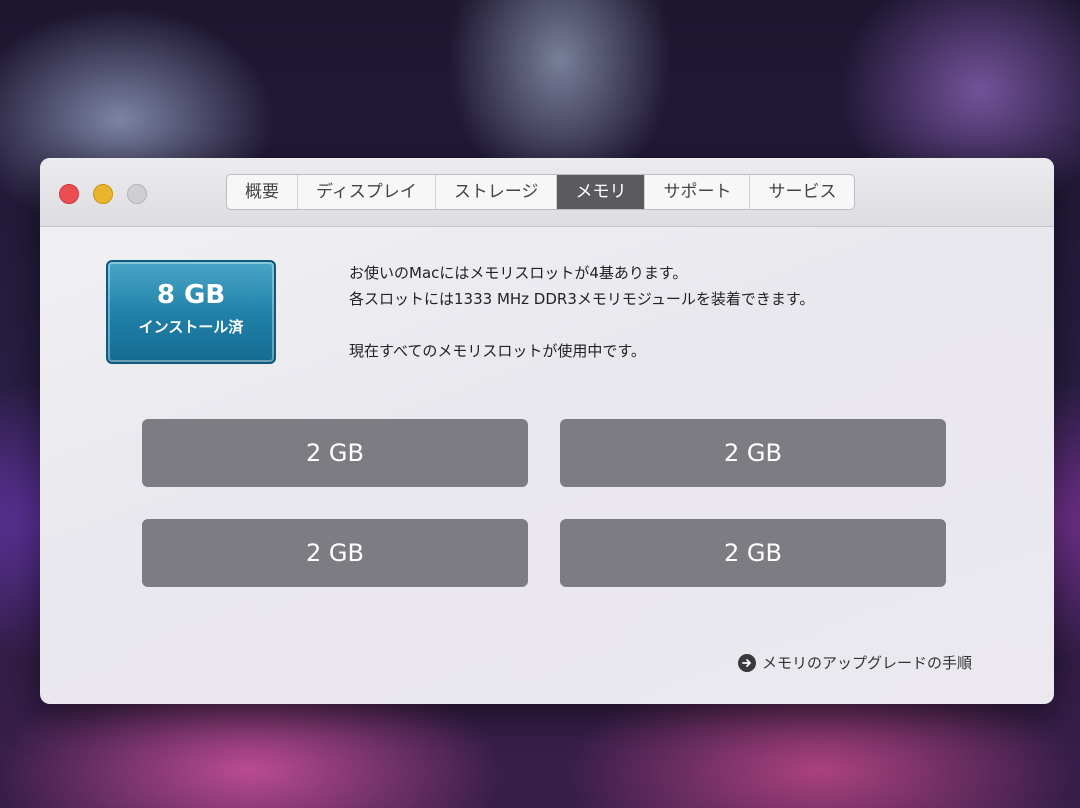 The width and height of the screenshot is (1080, 808). What do you see at coordinates (518, 273) in the screenshot?
I see `info-line-slots: お使いのMacにはメモリスロットが4基あります。` at bounding box center [518, 273].